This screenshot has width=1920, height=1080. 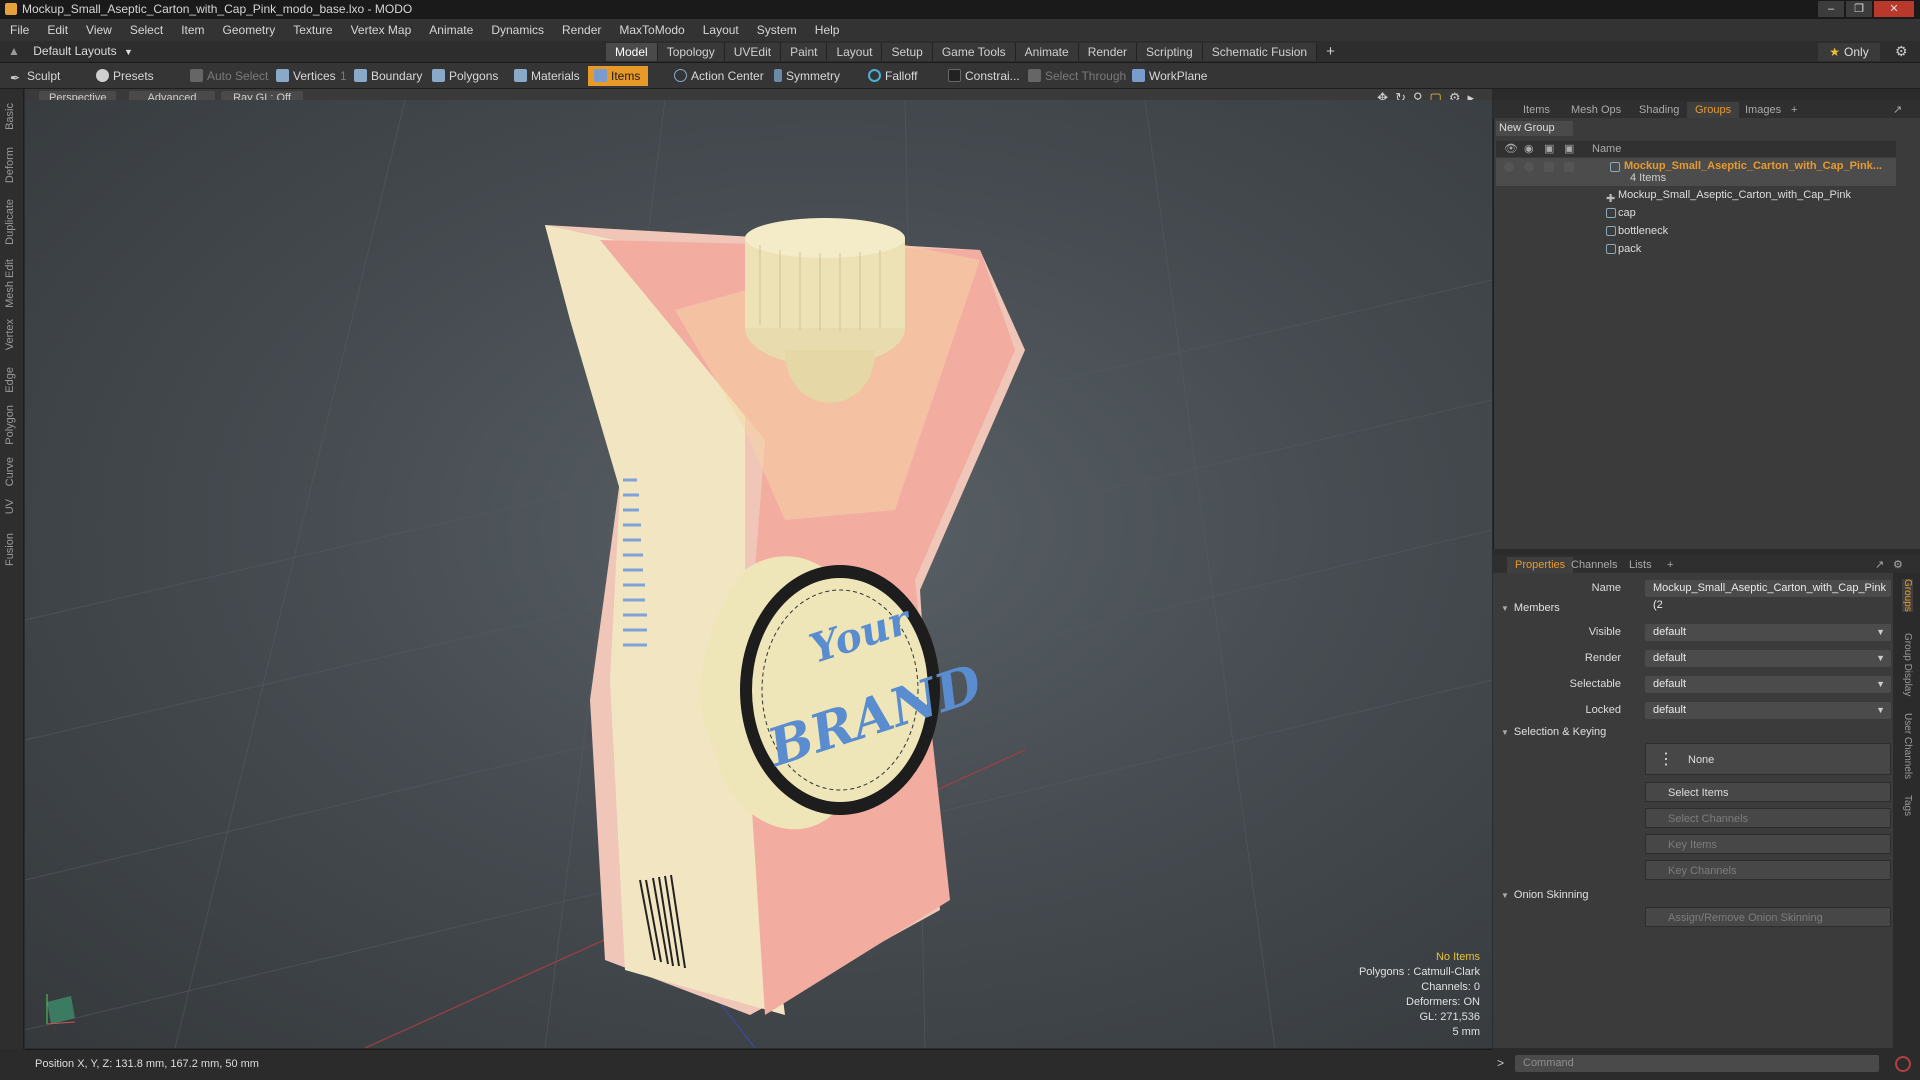 I want to click on tab-groups-side: Groups, so click(x=1907, y=595).